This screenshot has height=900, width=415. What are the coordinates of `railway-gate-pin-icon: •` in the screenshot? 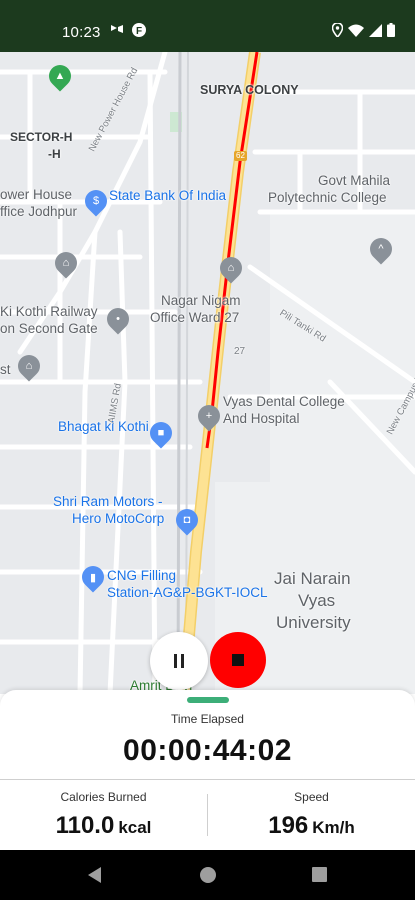 It's located at (118, 319).